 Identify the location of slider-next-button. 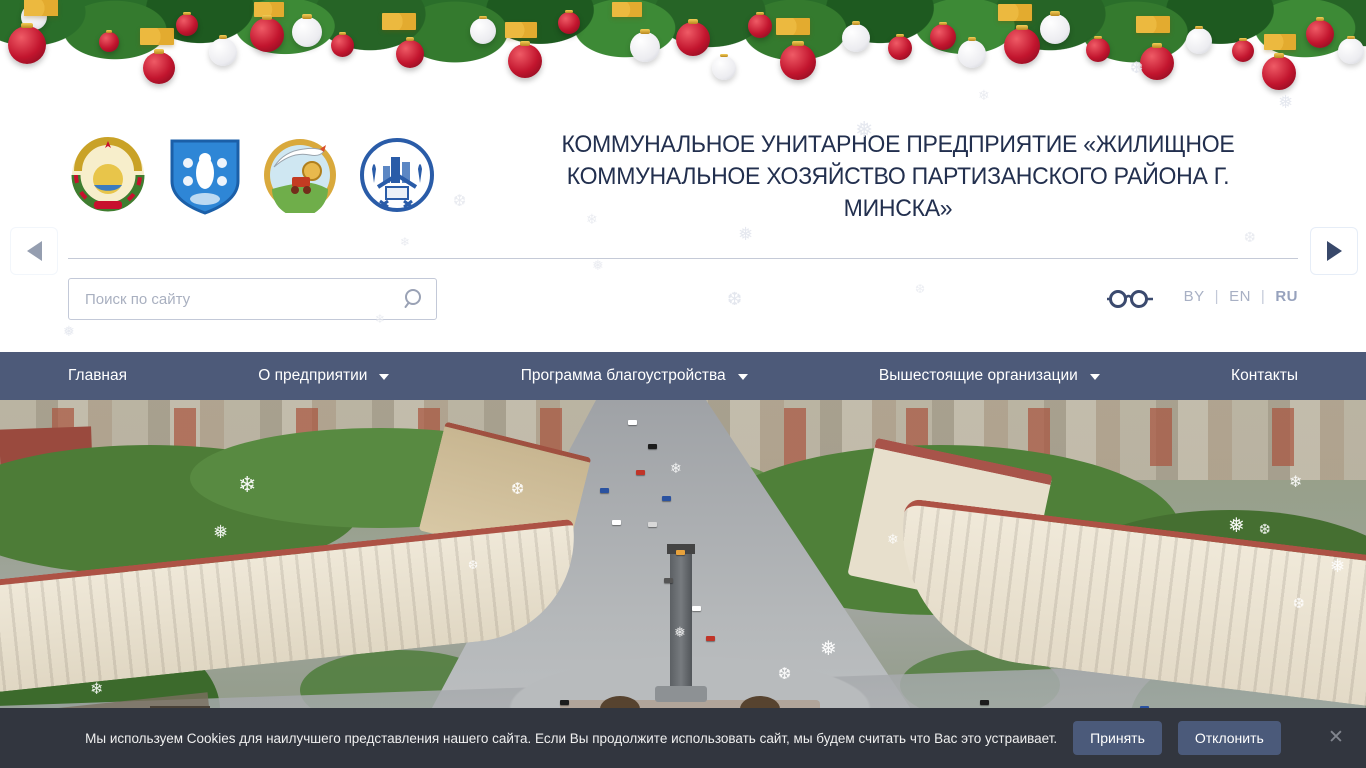
(1334, 251).